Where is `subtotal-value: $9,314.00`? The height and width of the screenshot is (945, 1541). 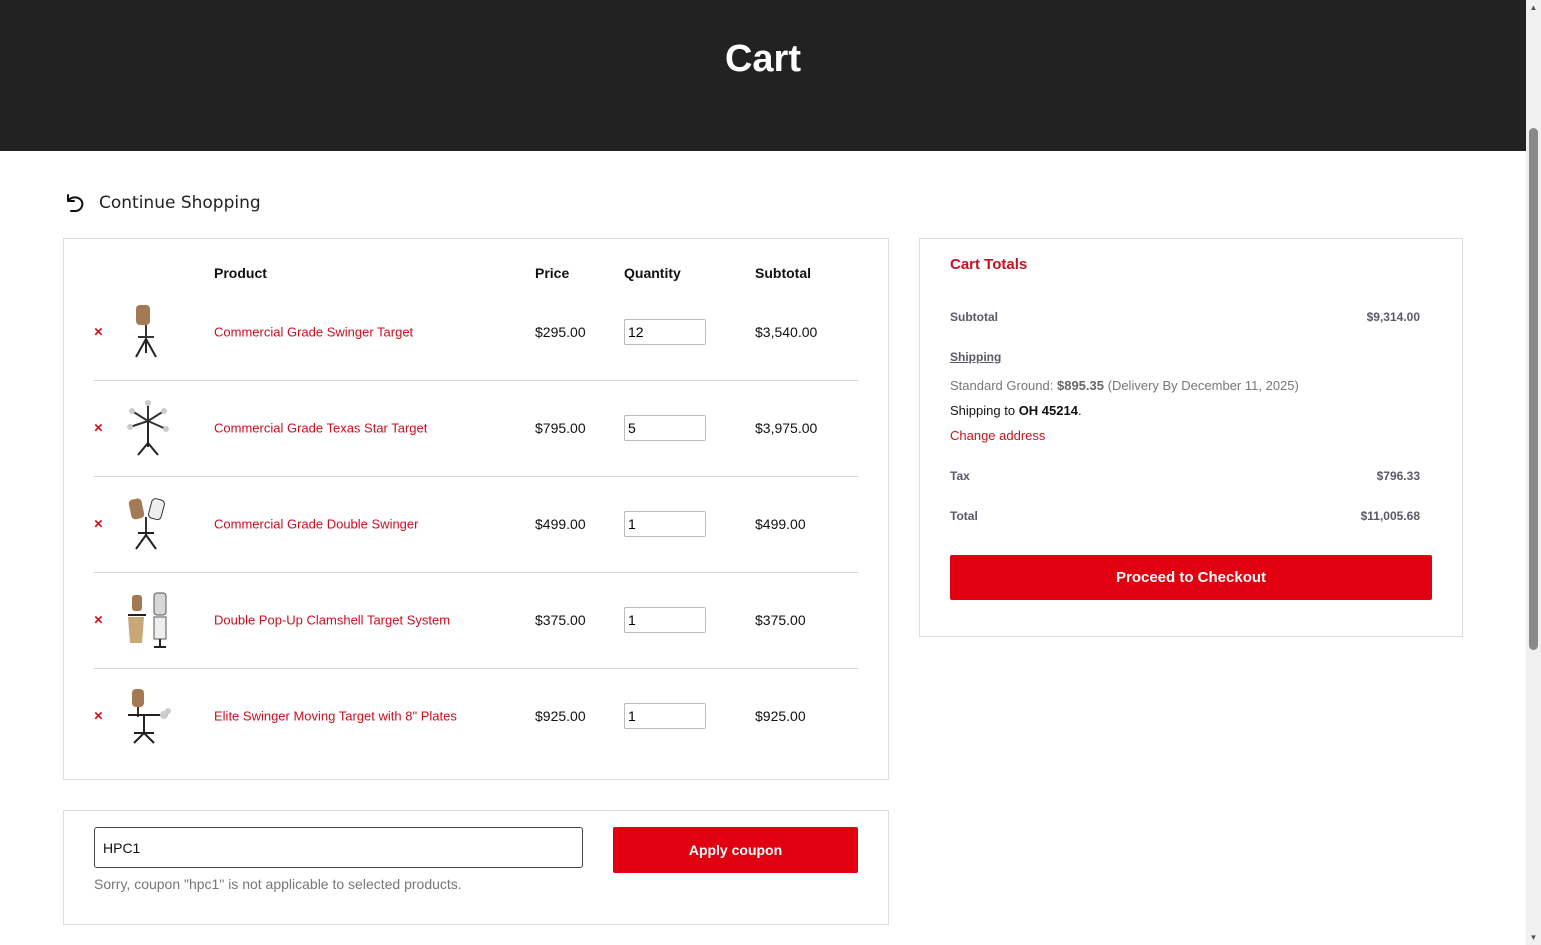 subtotal-value: $9,314.00 is located at coordinates (1393, 317).